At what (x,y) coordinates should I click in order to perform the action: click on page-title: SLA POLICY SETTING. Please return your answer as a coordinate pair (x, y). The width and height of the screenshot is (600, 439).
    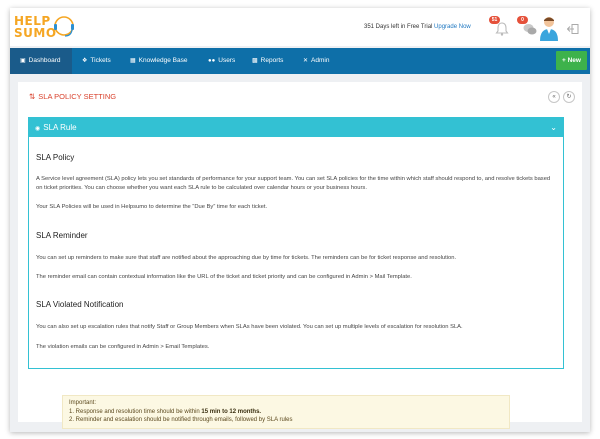
    Looking at the image, I should click on (77, 96).